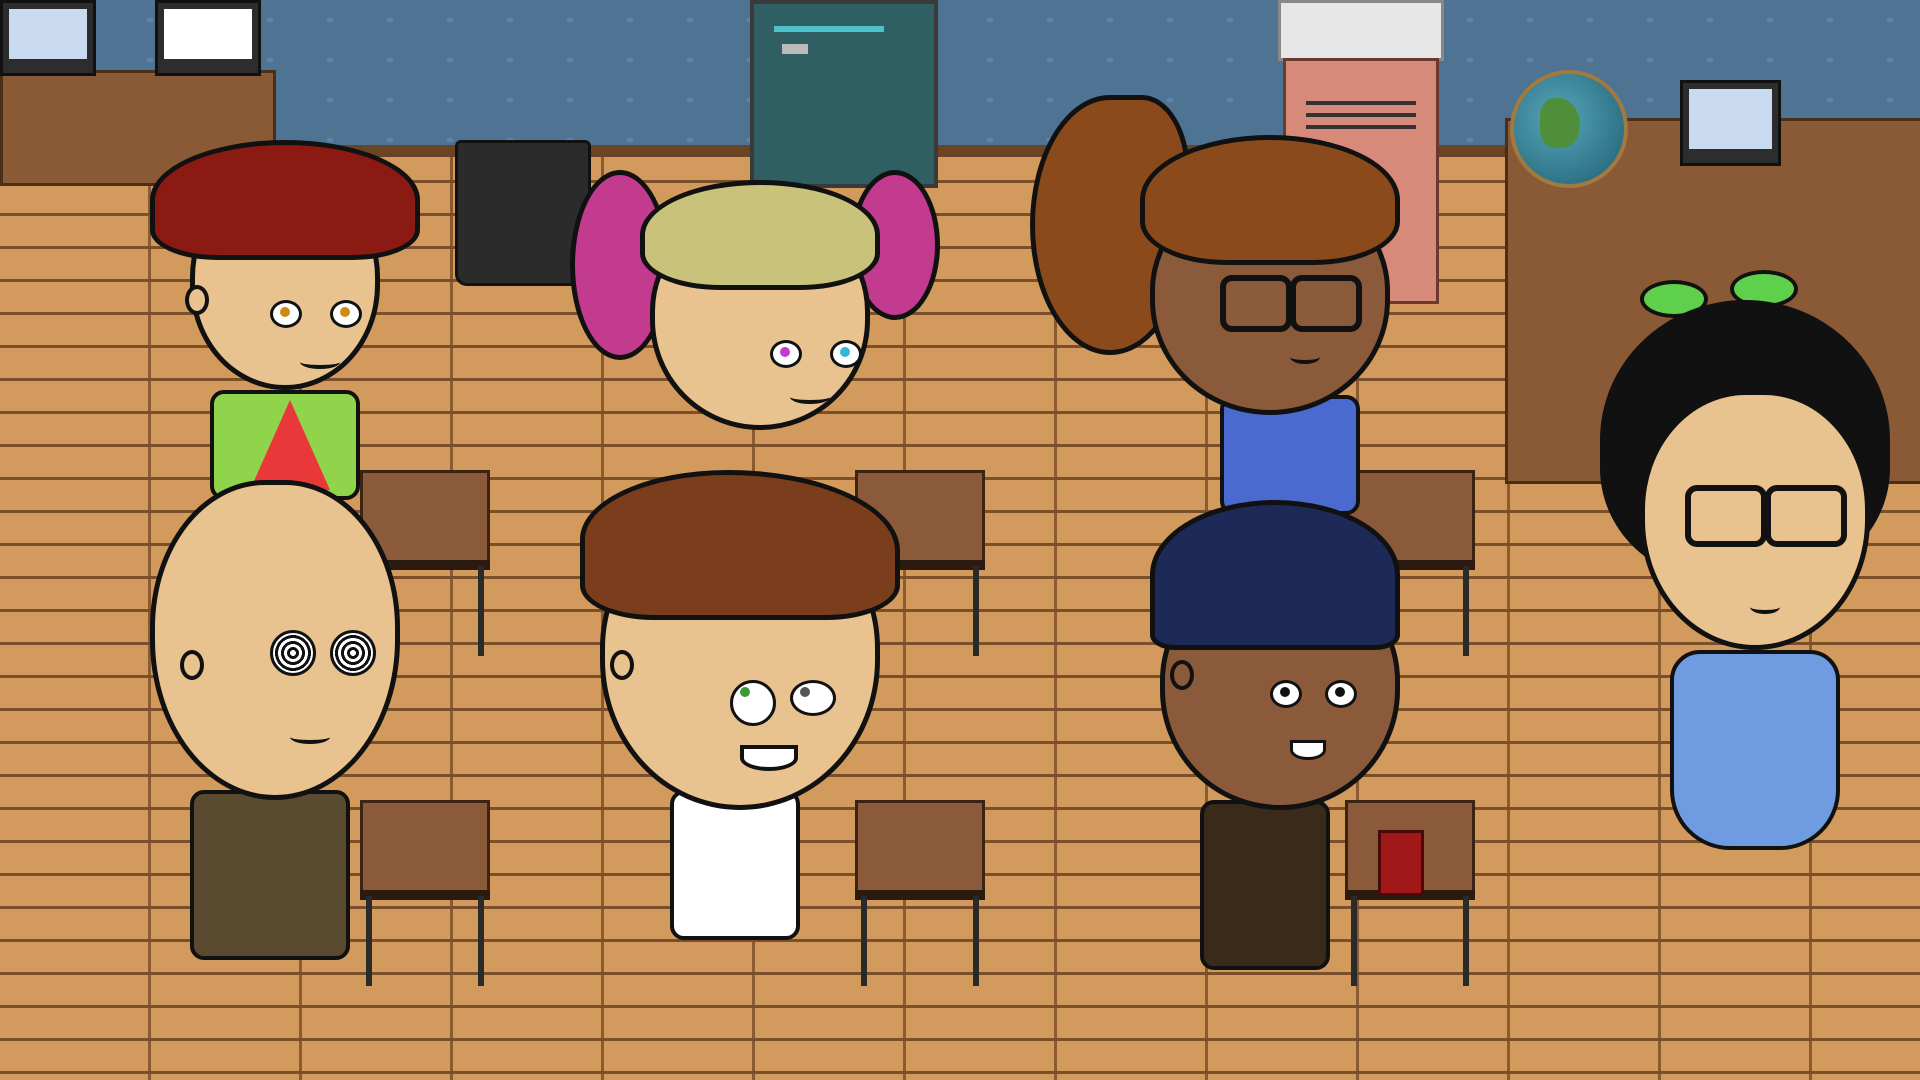 This screenshot has width=1920, height=1080. I want to click on globe-icon, so click(1569, 129).